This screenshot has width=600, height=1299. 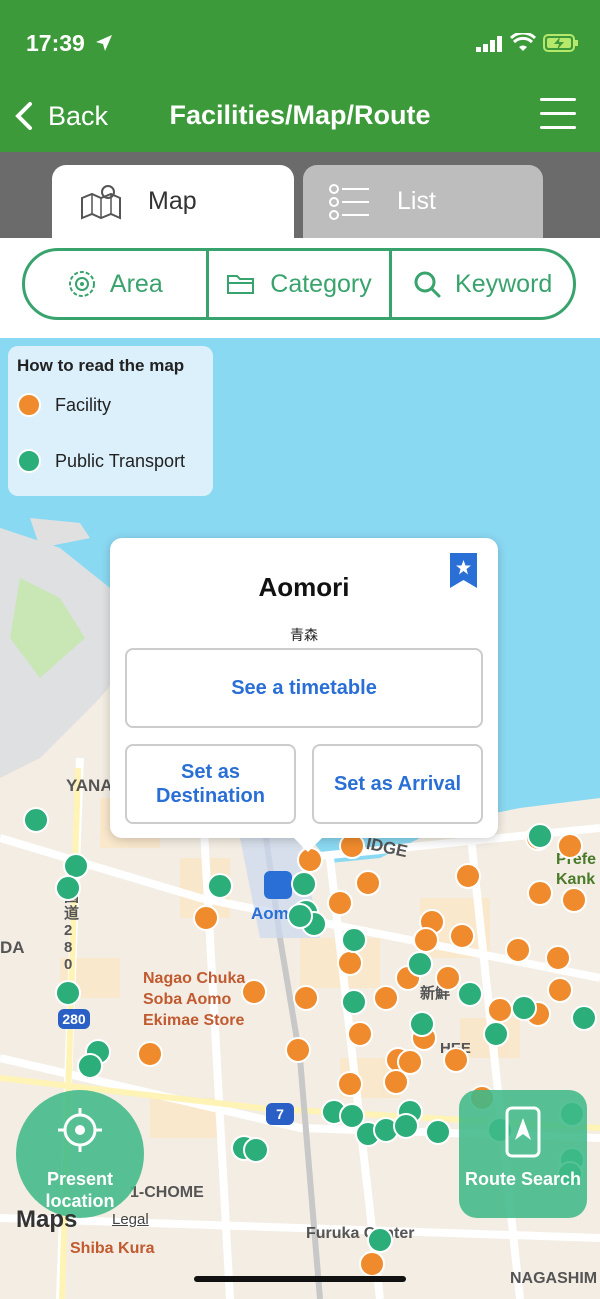 What do you see at coordinates (101, 202) in the screenshot?
I see `map-icon` at bounding box center [101, 202].